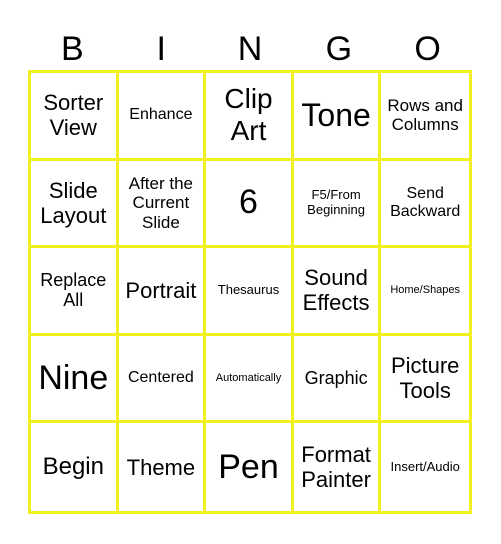 The image size is (501, 544). Describe the element at coordinates (250, 467) in the screenshot. I see `bingo-cell: Pen` at that location.